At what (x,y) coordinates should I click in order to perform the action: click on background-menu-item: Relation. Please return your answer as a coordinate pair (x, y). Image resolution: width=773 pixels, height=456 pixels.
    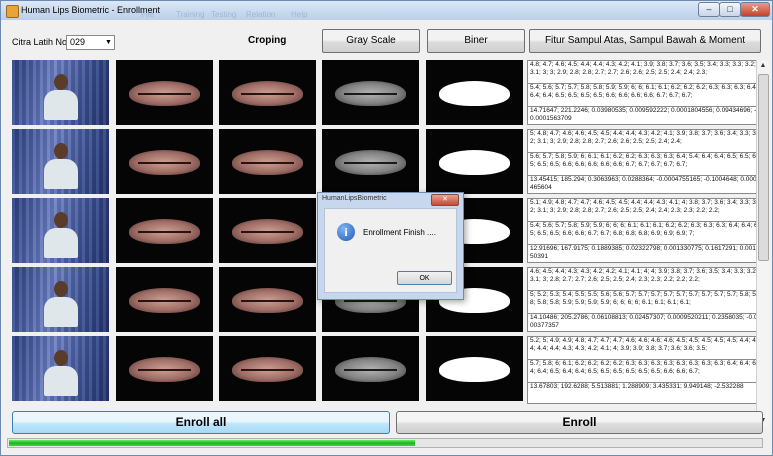
    Looking at the image, I should click on (261, 14).